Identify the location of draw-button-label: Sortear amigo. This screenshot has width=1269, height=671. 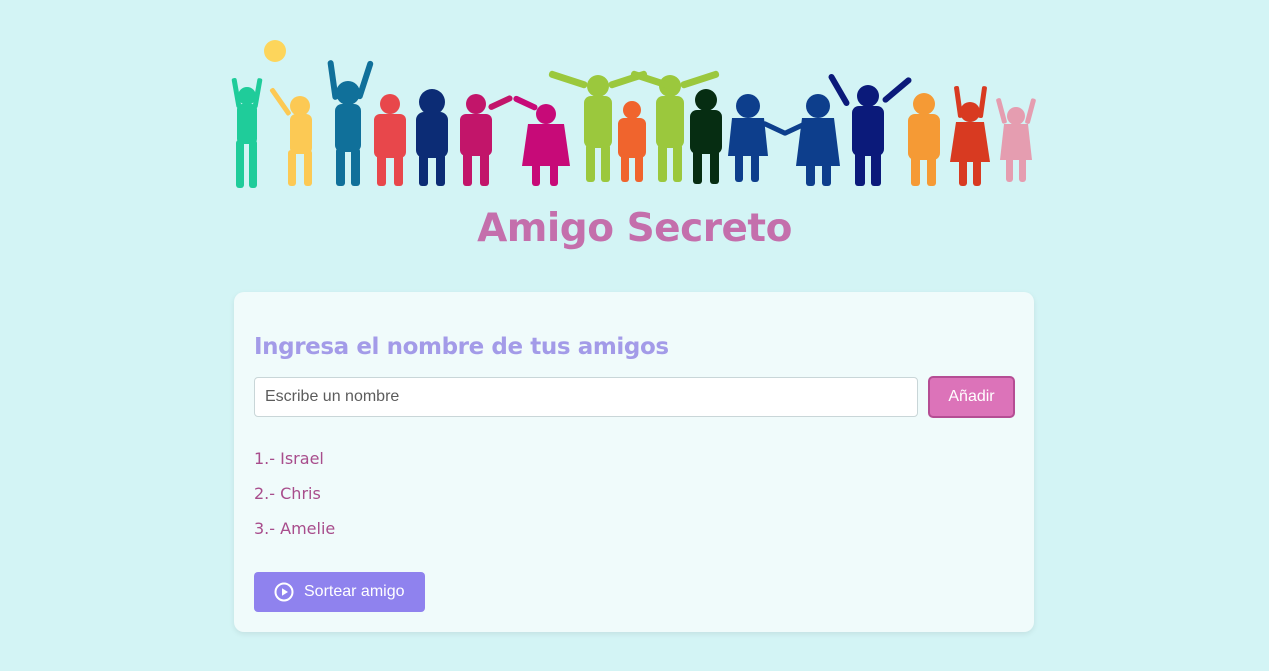
(354, 591).